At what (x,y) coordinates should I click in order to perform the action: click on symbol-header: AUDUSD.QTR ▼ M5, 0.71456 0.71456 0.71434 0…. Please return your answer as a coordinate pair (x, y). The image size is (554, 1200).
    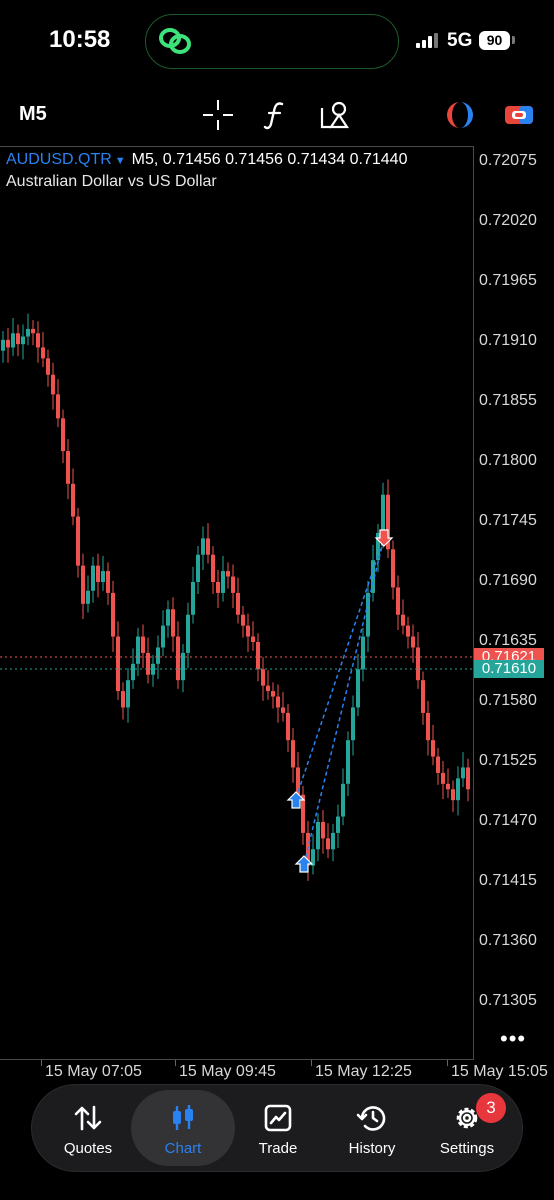
    Looking at the image, I should click on (206, 160).